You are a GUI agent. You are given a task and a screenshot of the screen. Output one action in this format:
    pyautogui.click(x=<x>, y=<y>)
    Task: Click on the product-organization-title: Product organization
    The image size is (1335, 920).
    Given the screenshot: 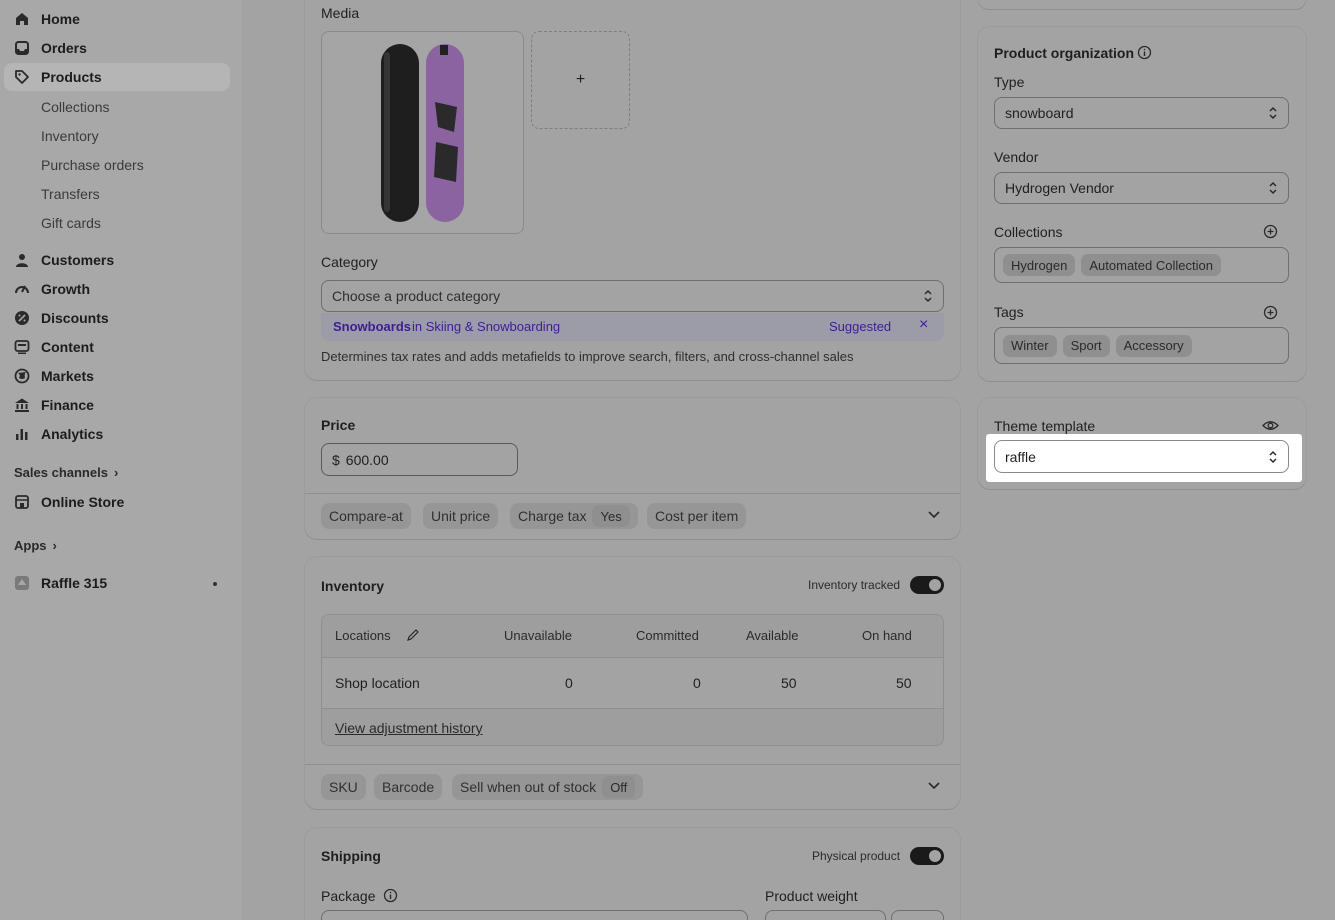 What is the action you would take?
    pyautogui.click(x=1064, y=53)
    